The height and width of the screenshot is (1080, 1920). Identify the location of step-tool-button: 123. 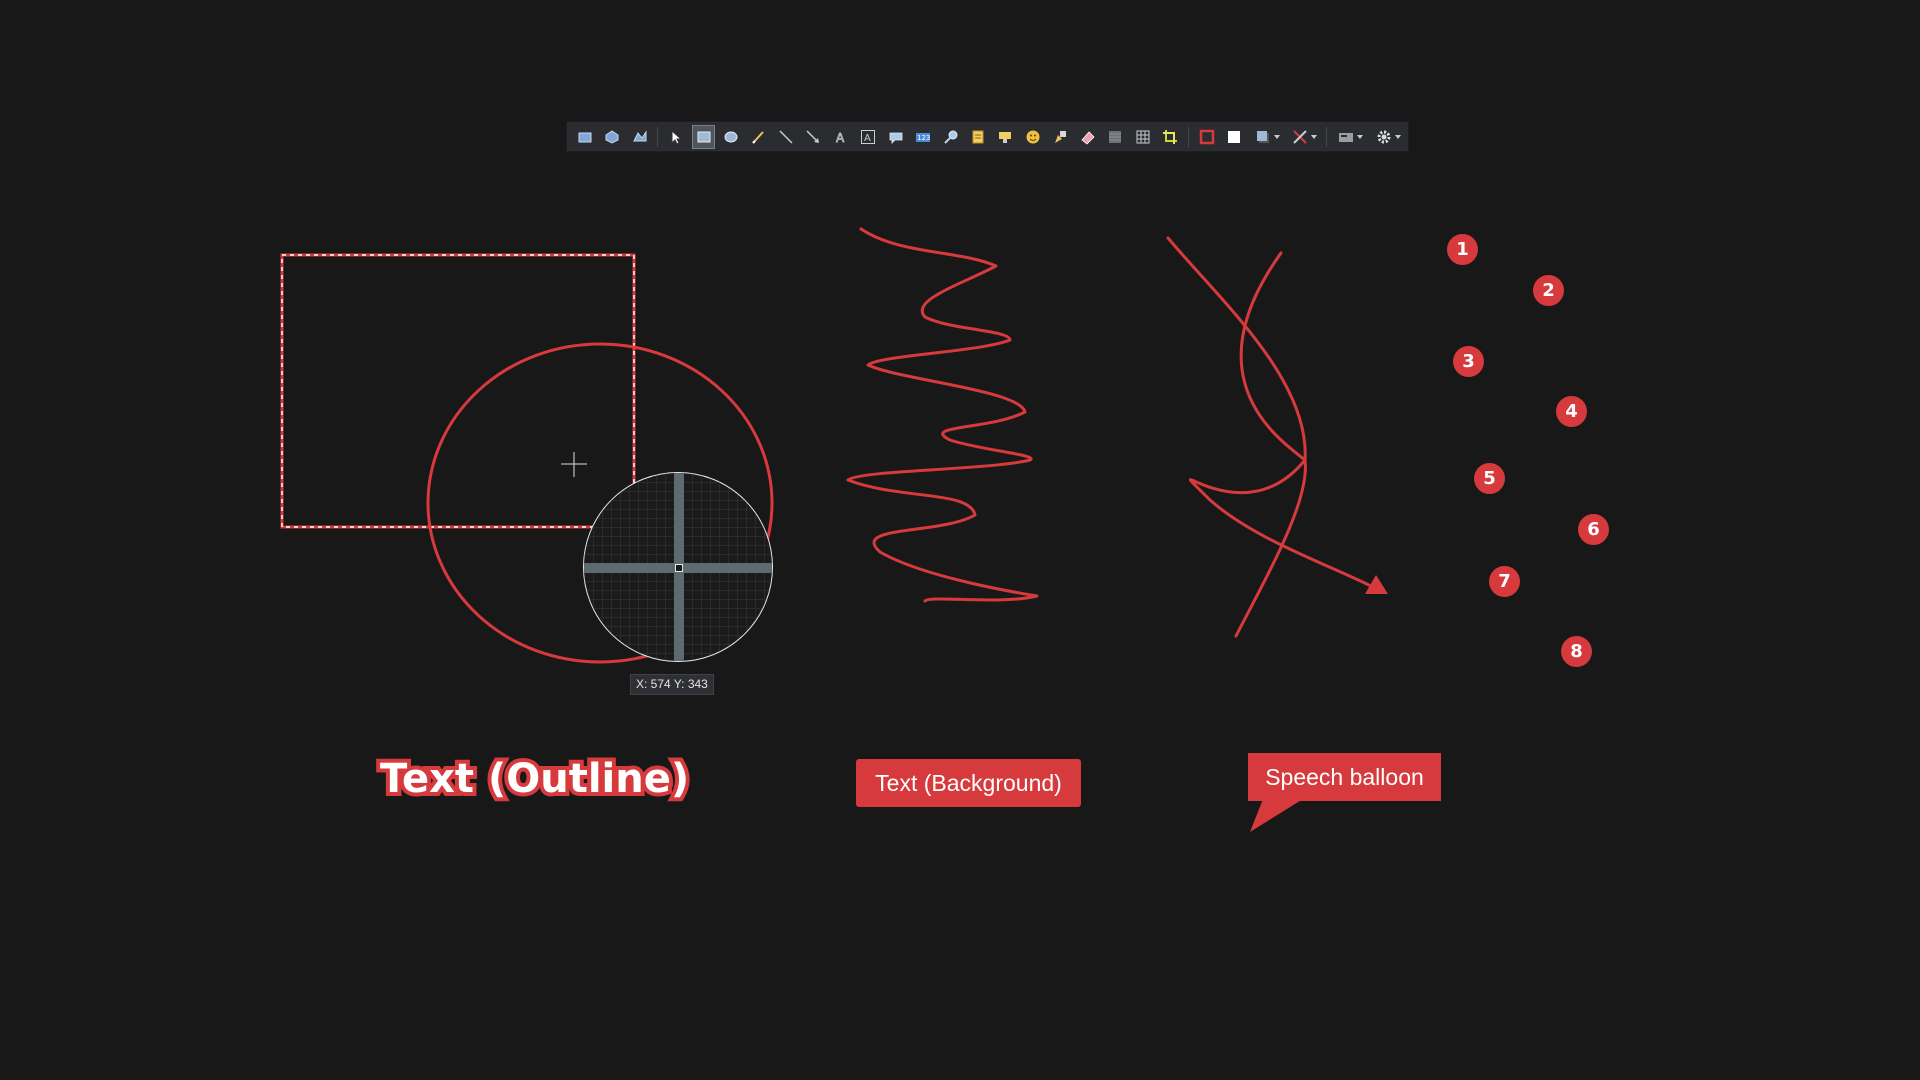
(922, 137).